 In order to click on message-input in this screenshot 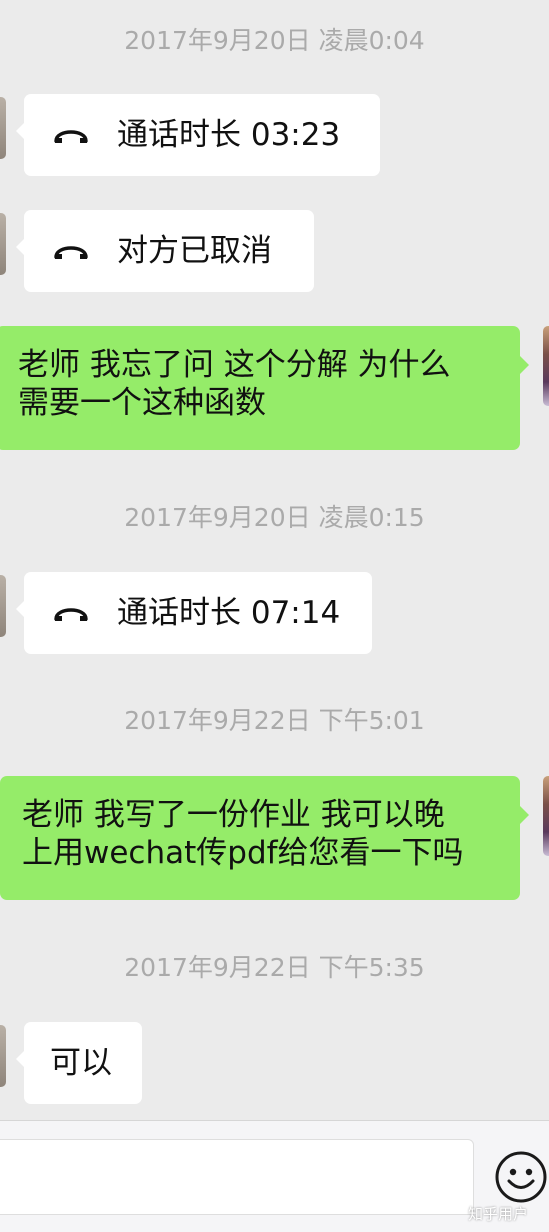, I will do `click(237, 1177)`.